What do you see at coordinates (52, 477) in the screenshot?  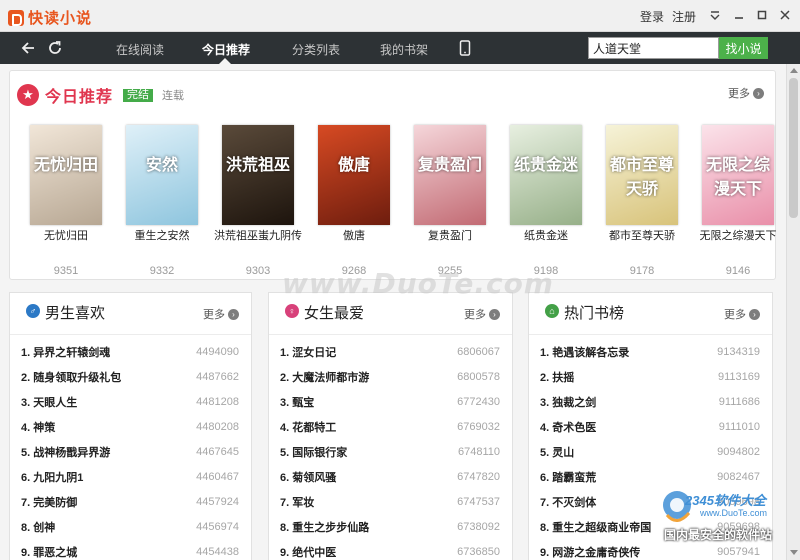 I see `rank-book-name: 6. 九阳九阴1` at bounding box center [52, 477].